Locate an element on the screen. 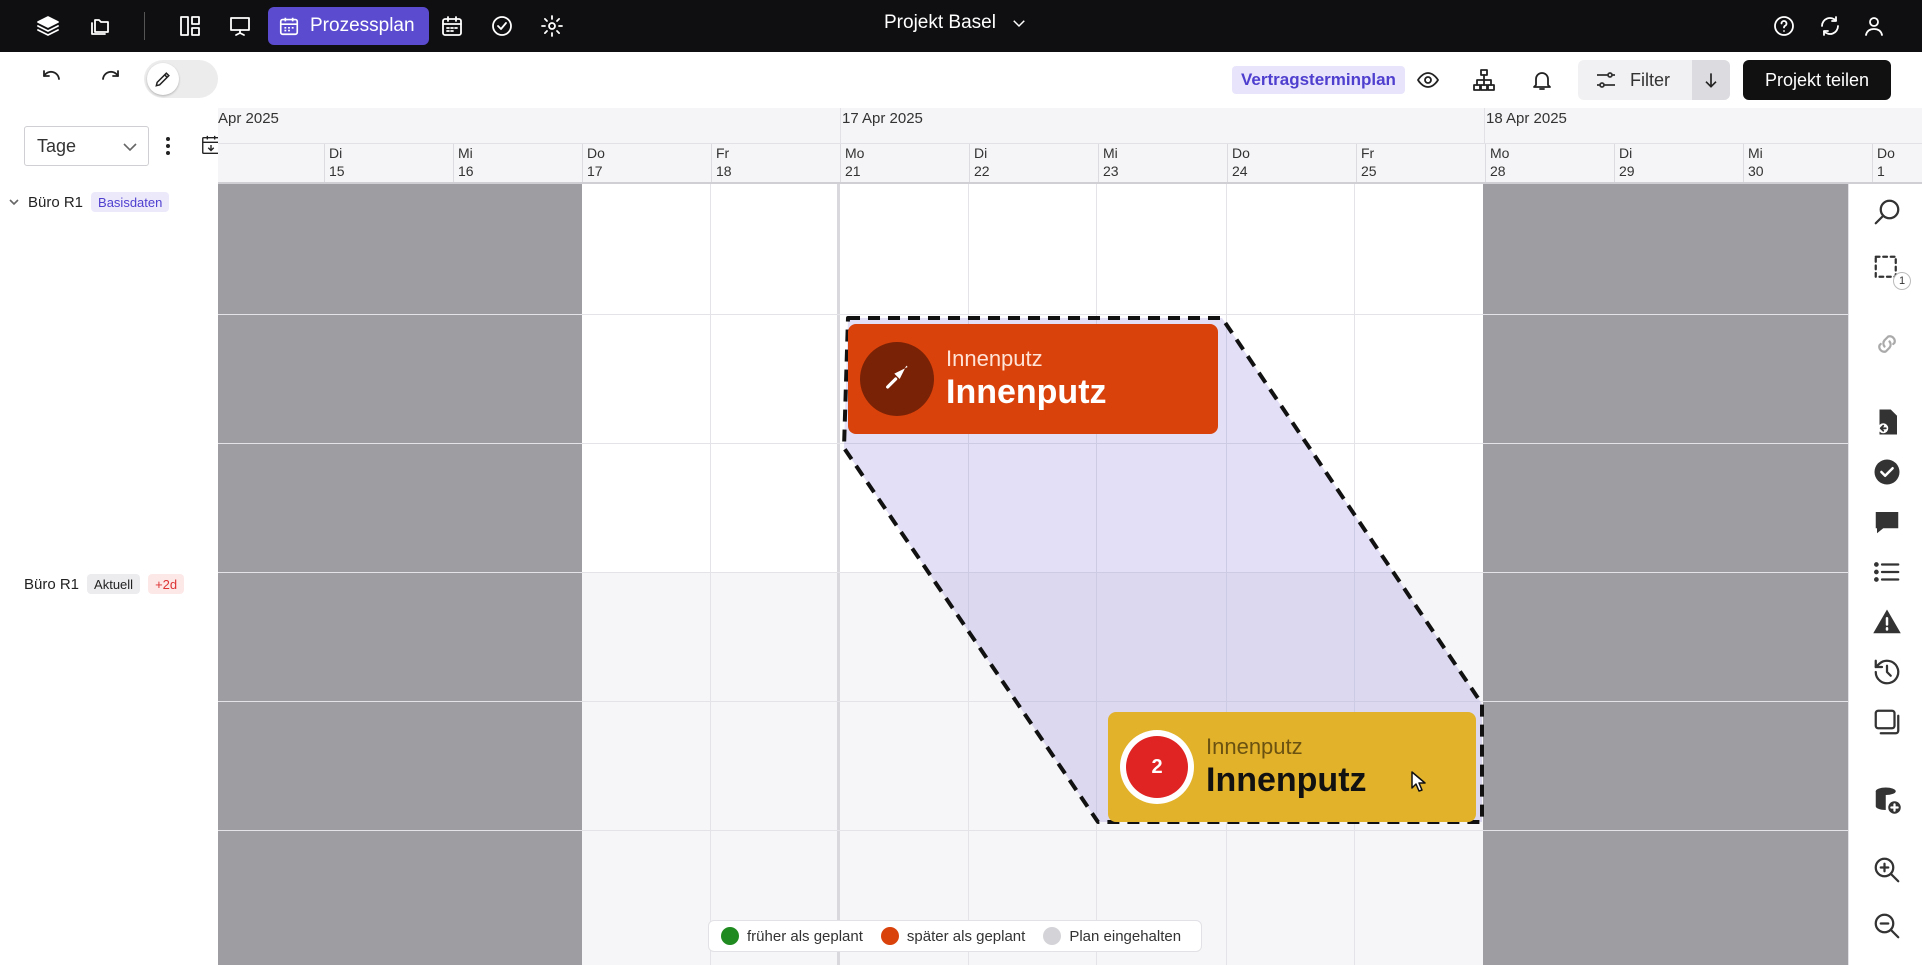 This screenshot has height=965, width=1922. notifications-button is located at coordinates (1542, 80).